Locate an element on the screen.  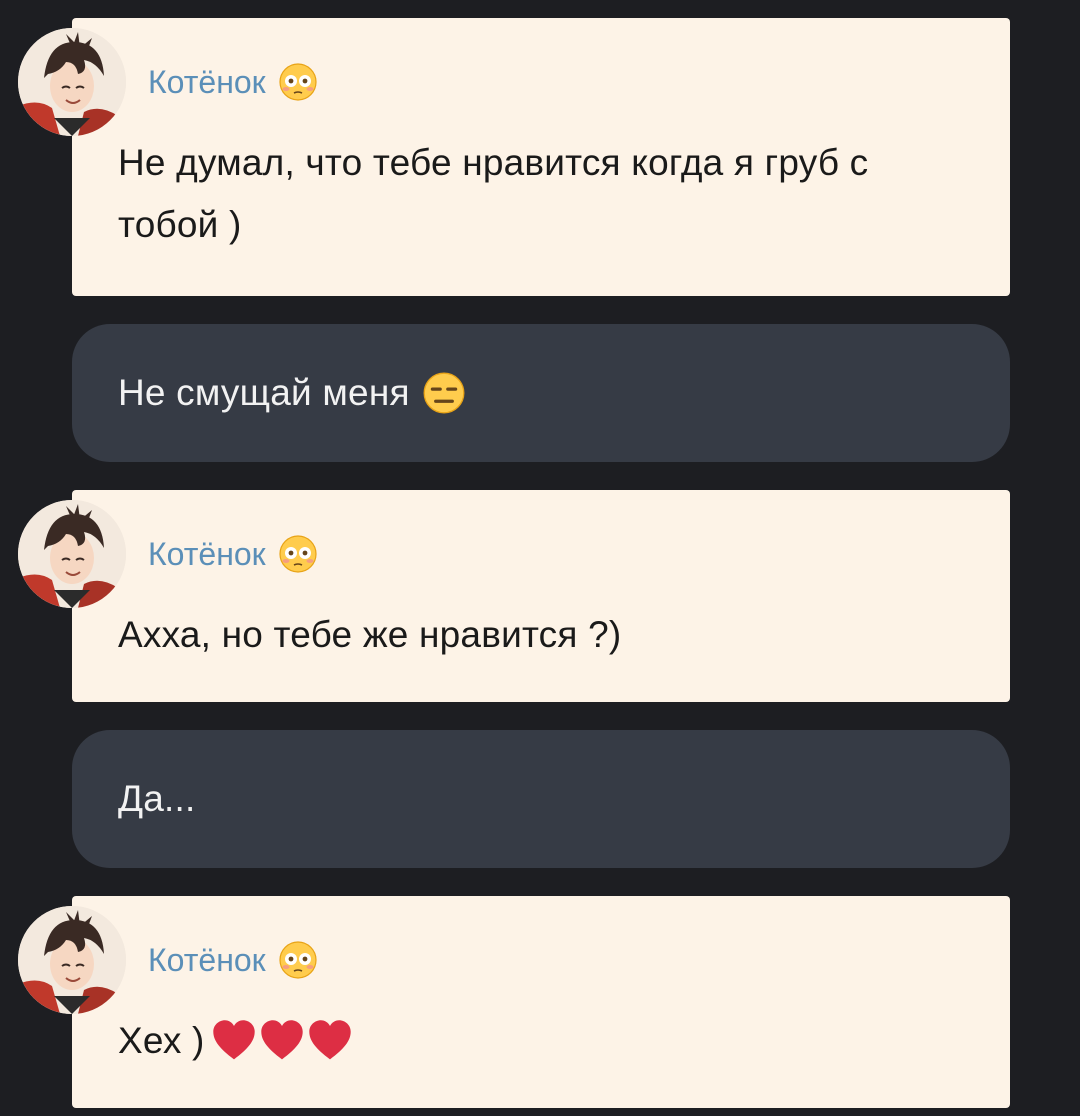
message-outgoing: Не смущай меня is located at coordinates (541, 393).